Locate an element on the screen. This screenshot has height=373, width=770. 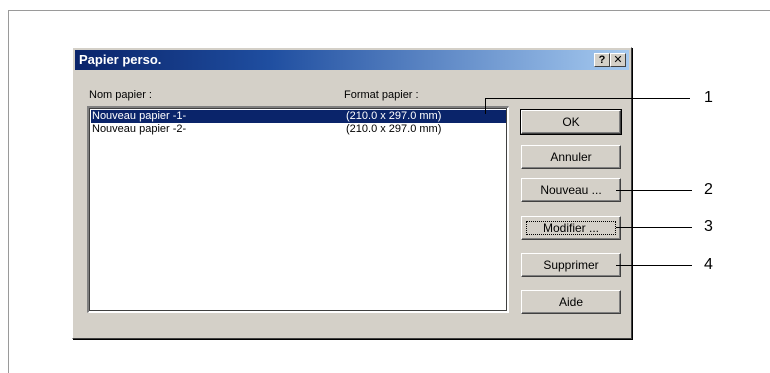
callout-2-leader is located at coordinates (654, 190).